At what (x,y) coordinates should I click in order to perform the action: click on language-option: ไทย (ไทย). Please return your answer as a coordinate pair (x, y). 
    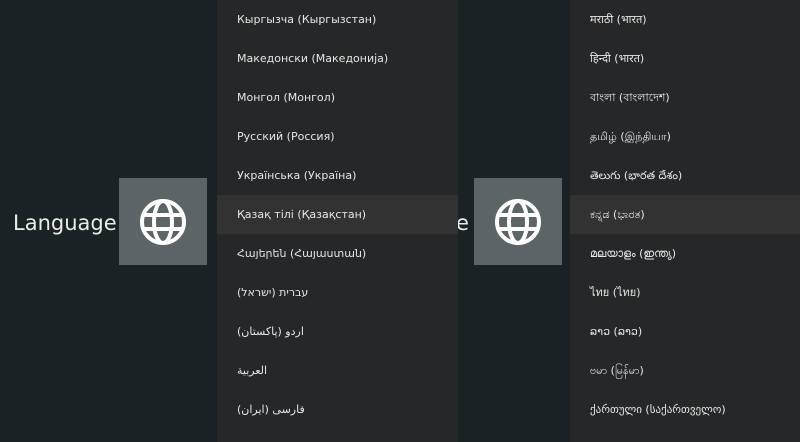
    Looking at the image, I should click on (685, 292).